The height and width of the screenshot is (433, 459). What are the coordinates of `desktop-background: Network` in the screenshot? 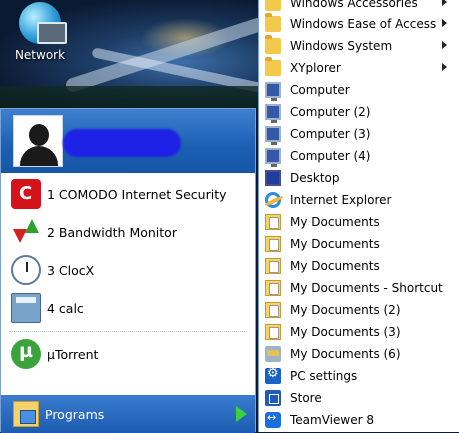 It's located at (130, 56).